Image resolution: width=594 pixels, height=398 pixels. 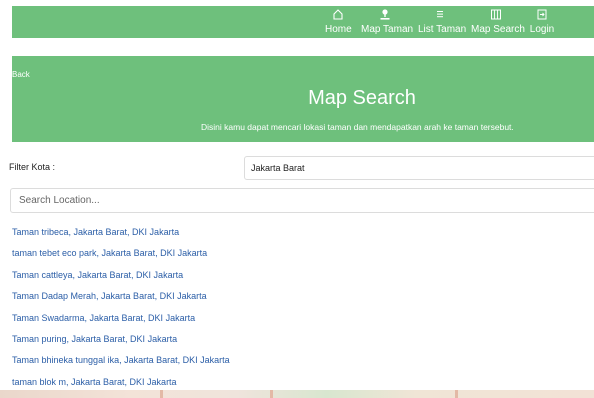 What do you see at coordinates (385, 14) in the screenshot?
I see `map-pin-icon` at bounding box center [385, 14].